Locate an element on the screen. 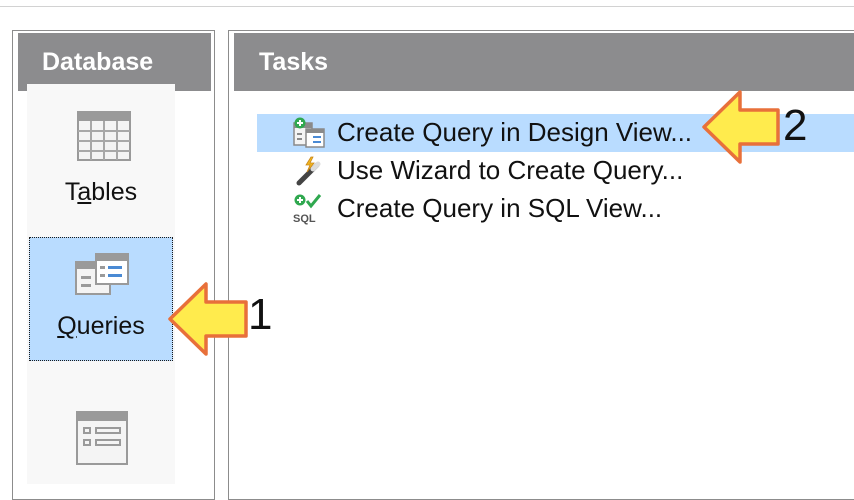 This screenshot has width=854, height=500. sidebar-item-tables-label: Tables is located at coordinates (101, 192).